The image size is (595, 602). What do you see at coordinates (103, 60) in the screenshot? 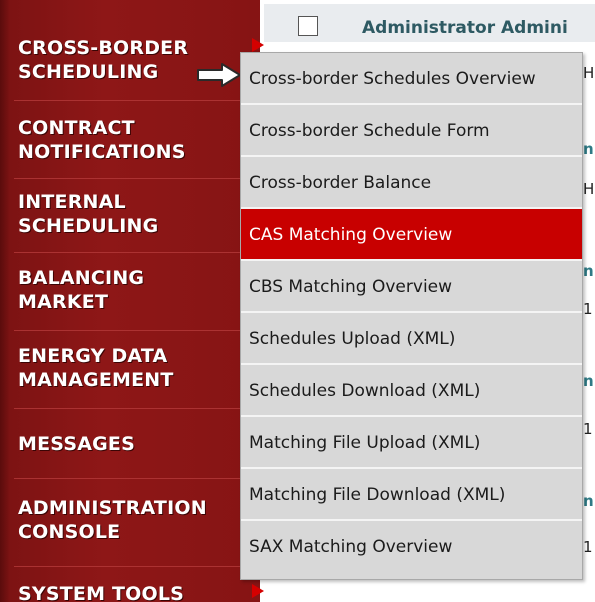
I see `nav-item-label: CROSS-BORDER SCHEDULING` at bounding box center [103, 60].